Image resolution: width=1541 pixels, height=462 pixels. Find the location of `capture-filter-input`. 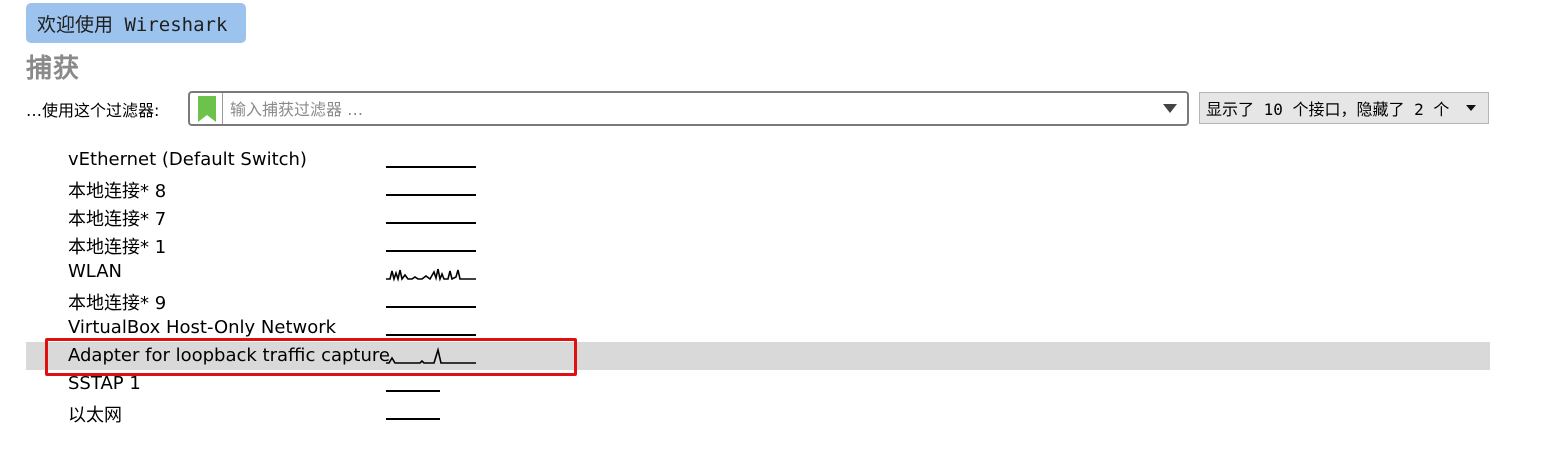

capture-filter-input is located at coordinates (690, 109).